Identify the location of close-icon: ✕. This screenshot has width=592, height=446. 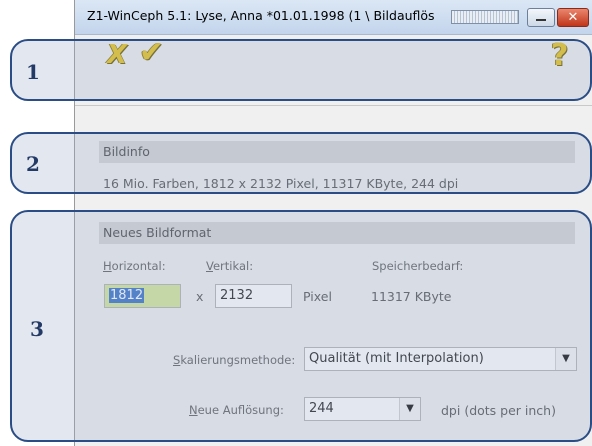
(573, 17).